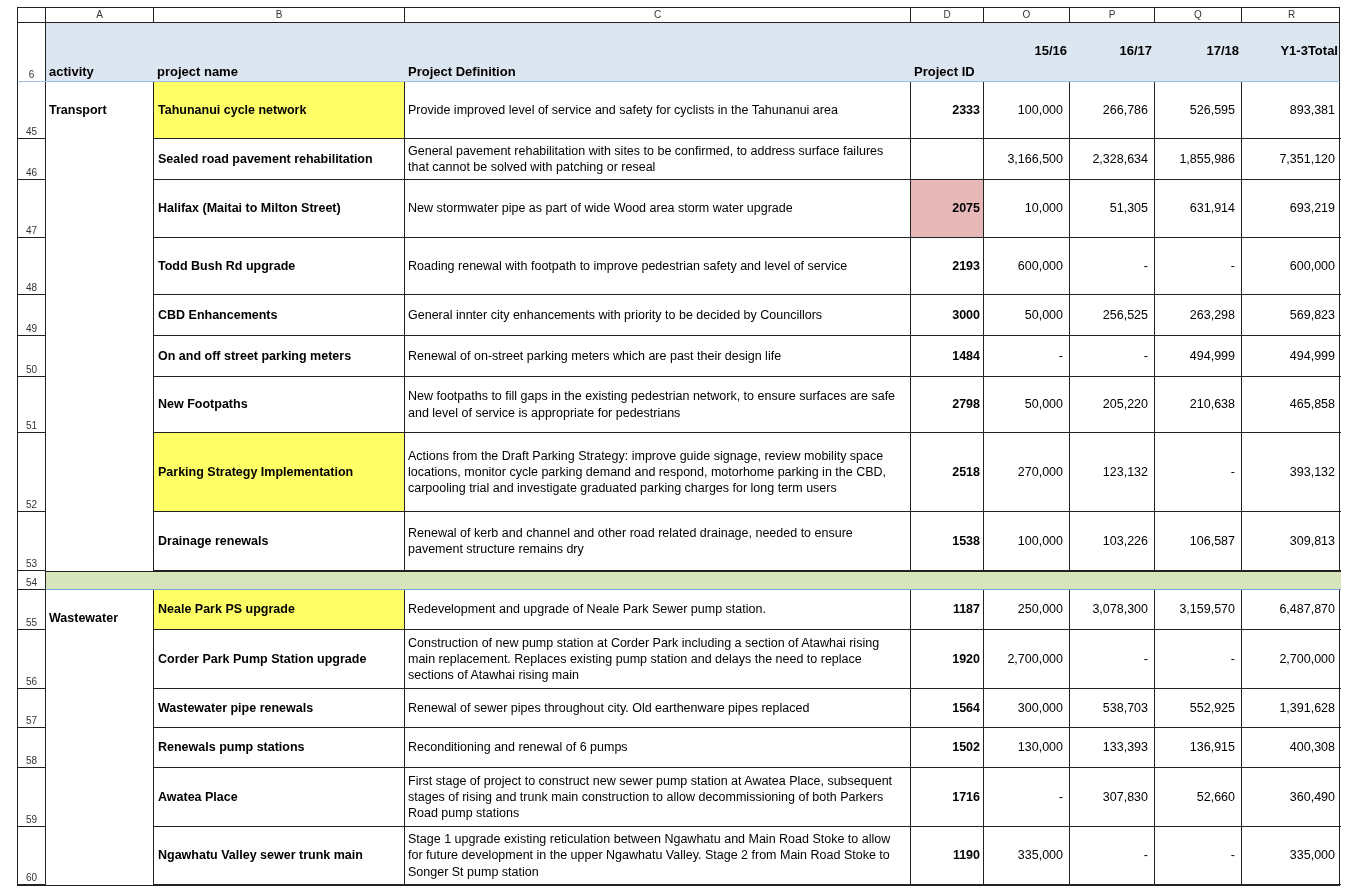 The height and width of the screenshot is (895, 1363). What do you see at coordinates (658, 209) in the screenshot?
I see `table-cell: New stormwater pipe as part of wide Wood area storm water upgrade` at bounding box center [658, 209].